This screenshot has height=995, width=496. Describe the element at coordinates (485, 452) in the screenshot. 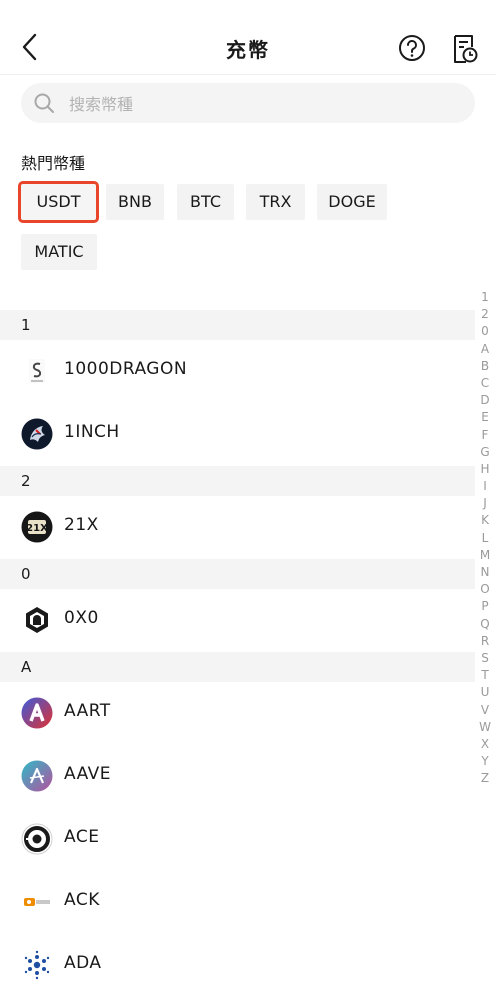

I see `index-letter: G` at that location.